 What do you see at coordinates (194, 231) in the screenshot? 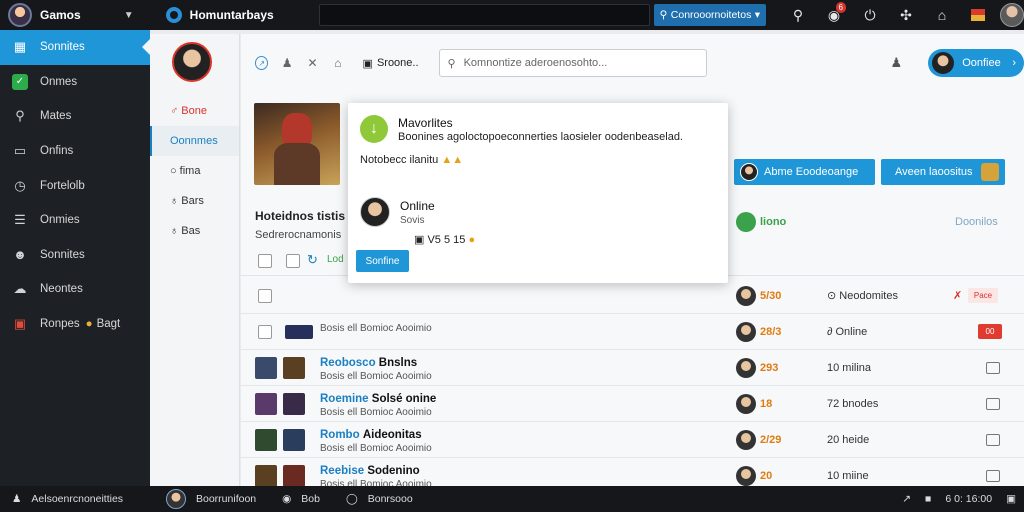
I see `subnav-item-bas: ♁ Bas` at bounding box center [194, 231].